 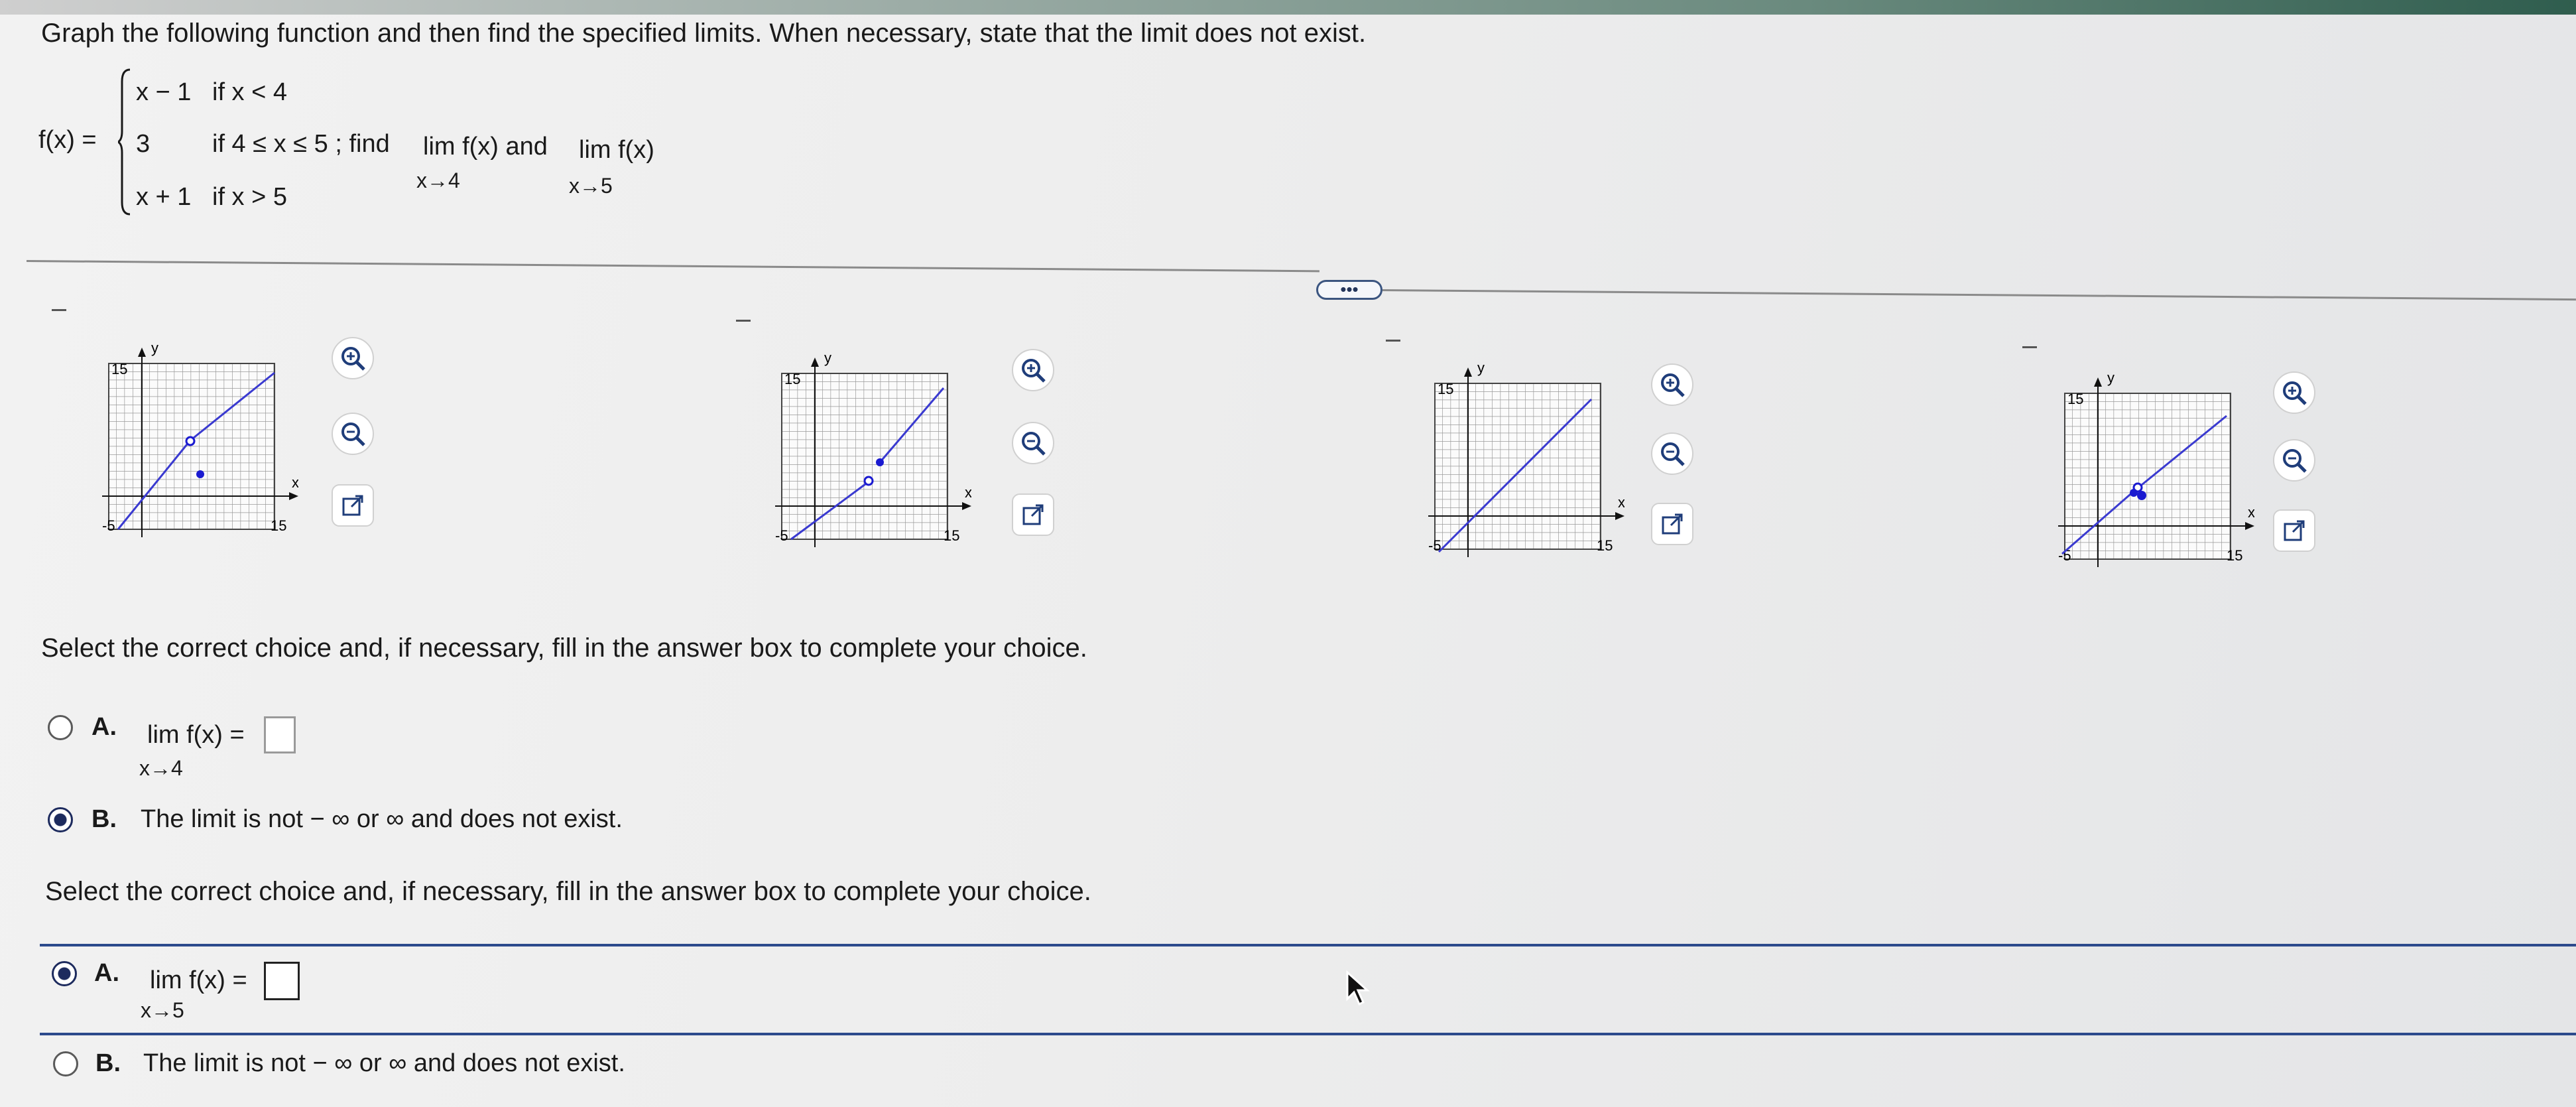 I want to click on question-2-answer-box, so click(x=282, y=981).